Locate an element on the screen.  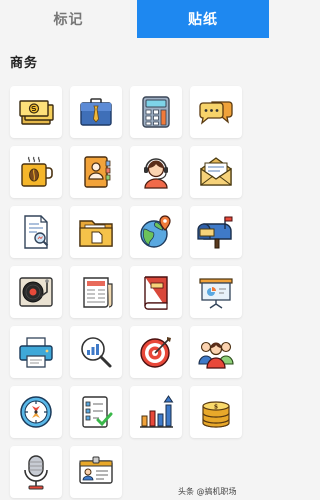
sticker-document-search is located at coordinates (36, 232).